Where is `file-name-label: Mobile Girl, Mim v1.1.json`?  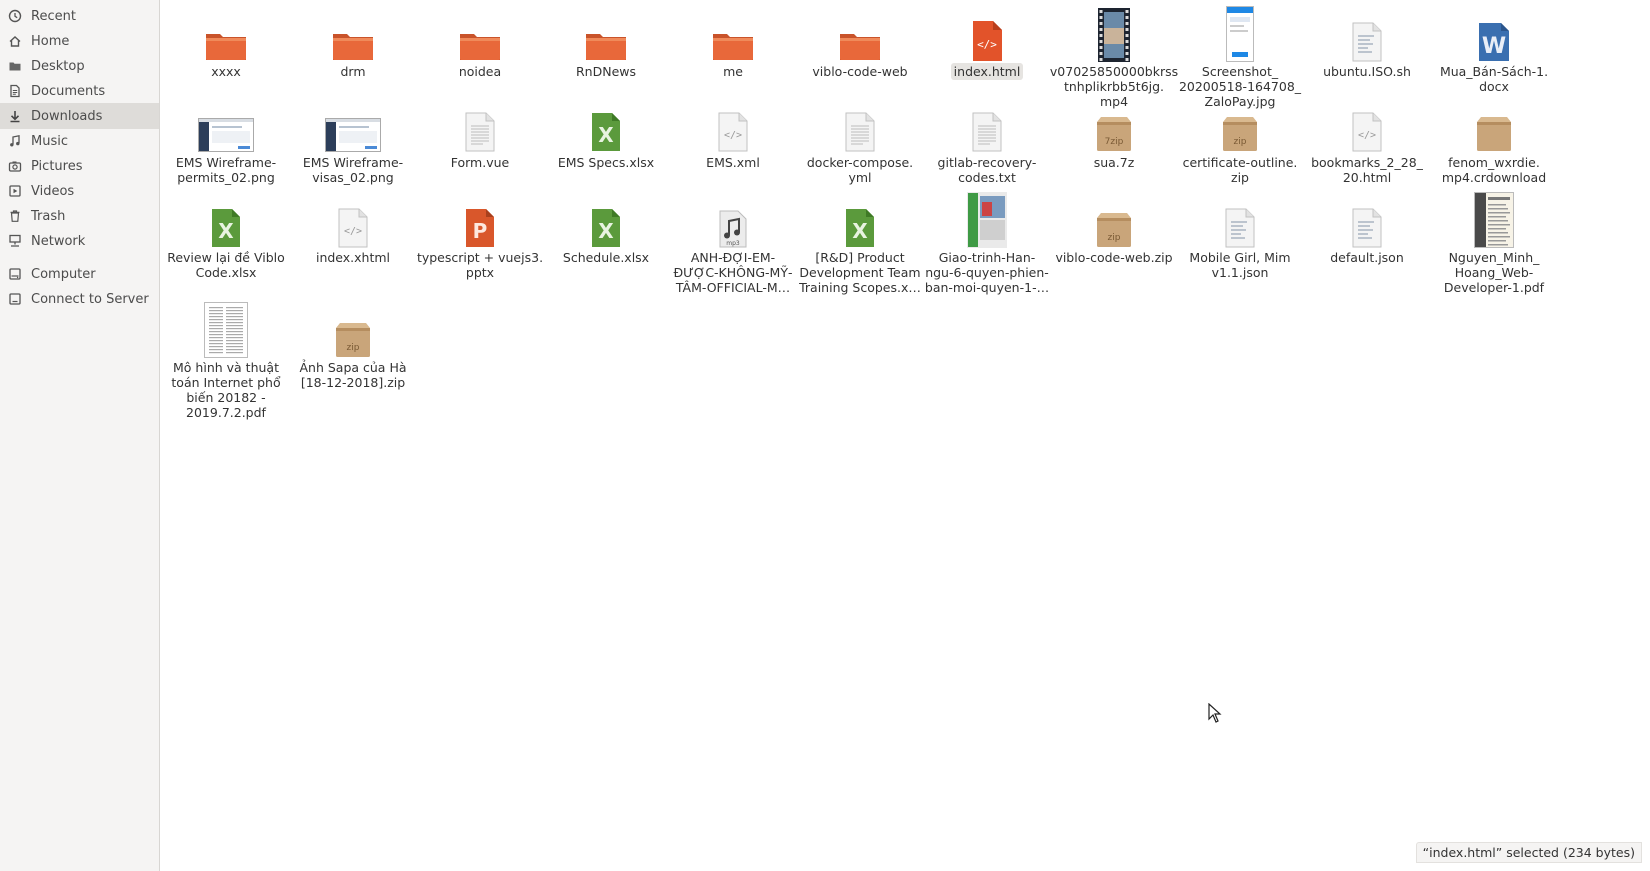 file-name-label: Mobile Girl, Mim v1.1.json is located at coordinates (1240, 265).